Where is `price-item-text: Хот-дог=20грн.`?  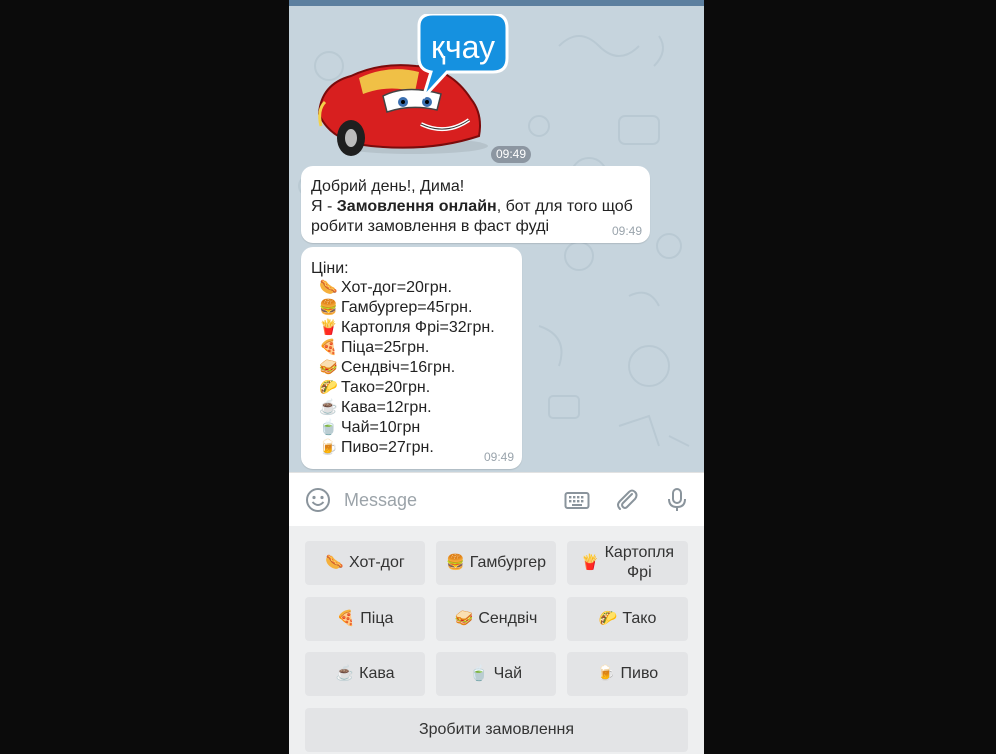 price-item-text: Хот-дог=20грн. is located at coordinates (396, 287).